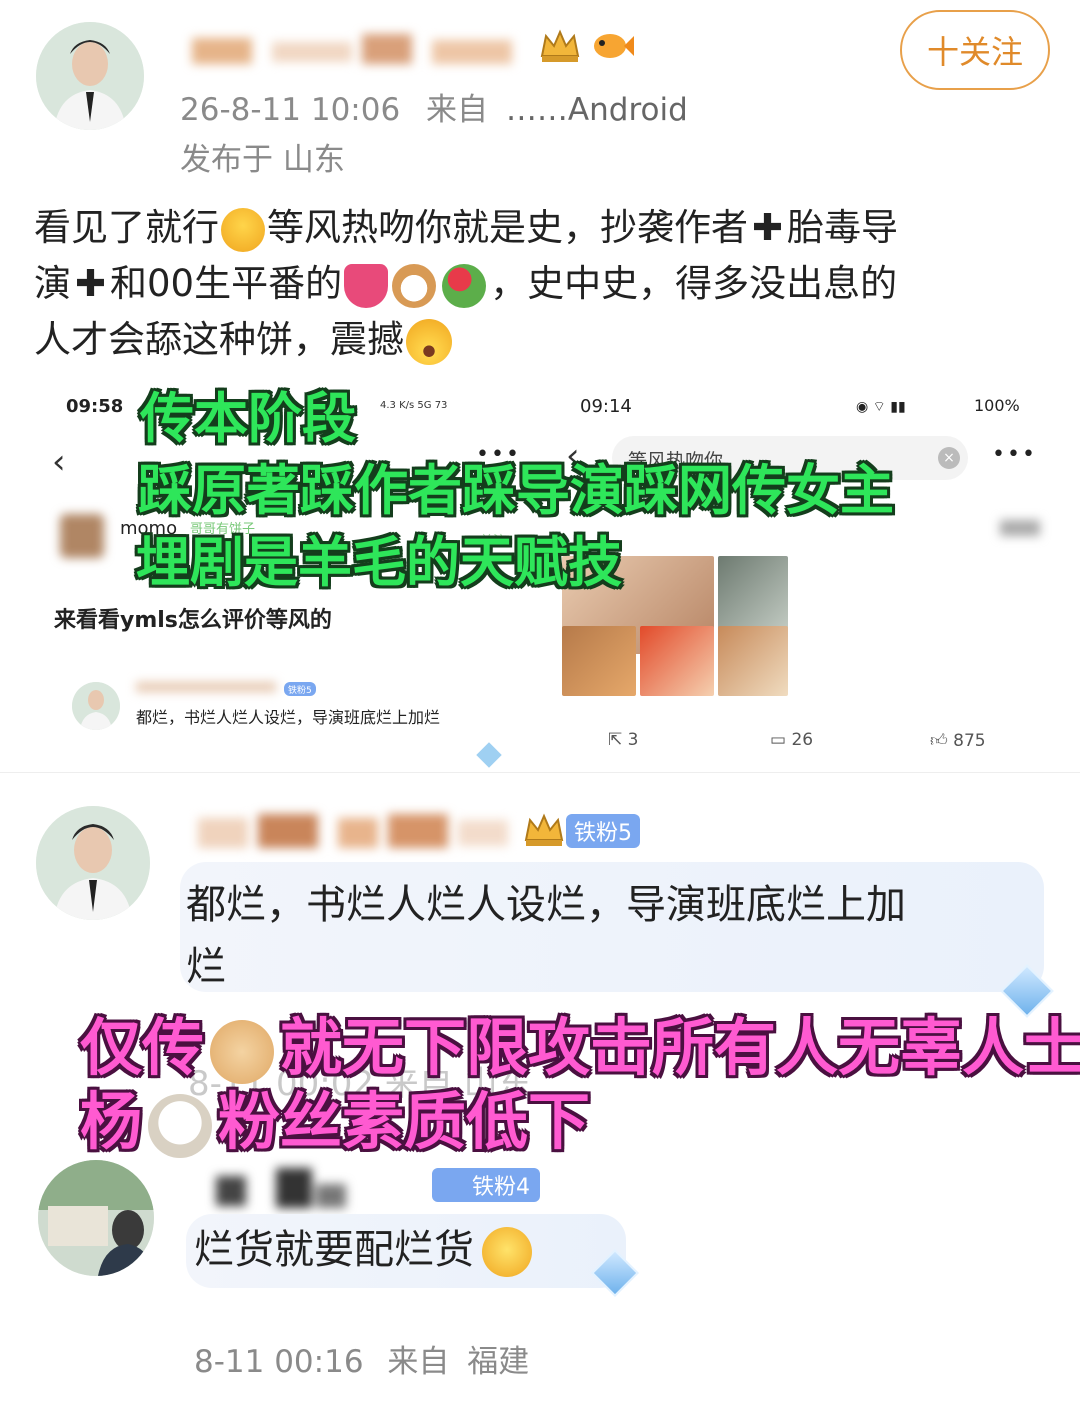 This screenshot has width=1080, height=1405. What do you see at coordinates (379, 562) in the screenshot?
I see `overlay-green-line3: 埋剧是羊毛的天赋技` at bounding box center [379, 562].